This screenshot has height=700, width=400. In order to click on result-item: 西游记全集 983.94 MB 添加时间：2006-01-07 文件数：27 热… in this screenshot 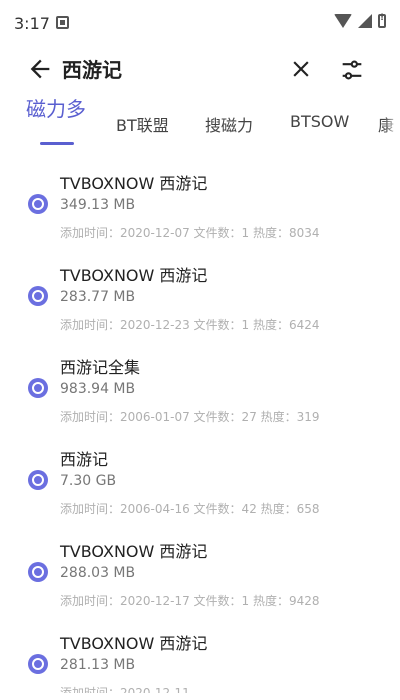, I will do `click(200, 379)`.